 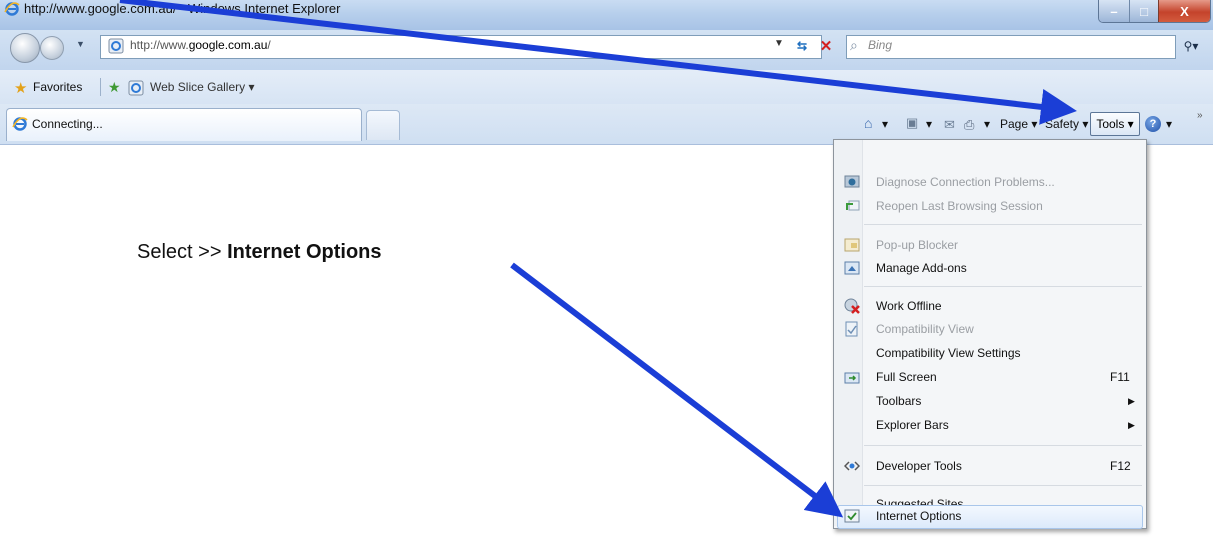 I want to click on forward-button, so click(x=52, y=48).